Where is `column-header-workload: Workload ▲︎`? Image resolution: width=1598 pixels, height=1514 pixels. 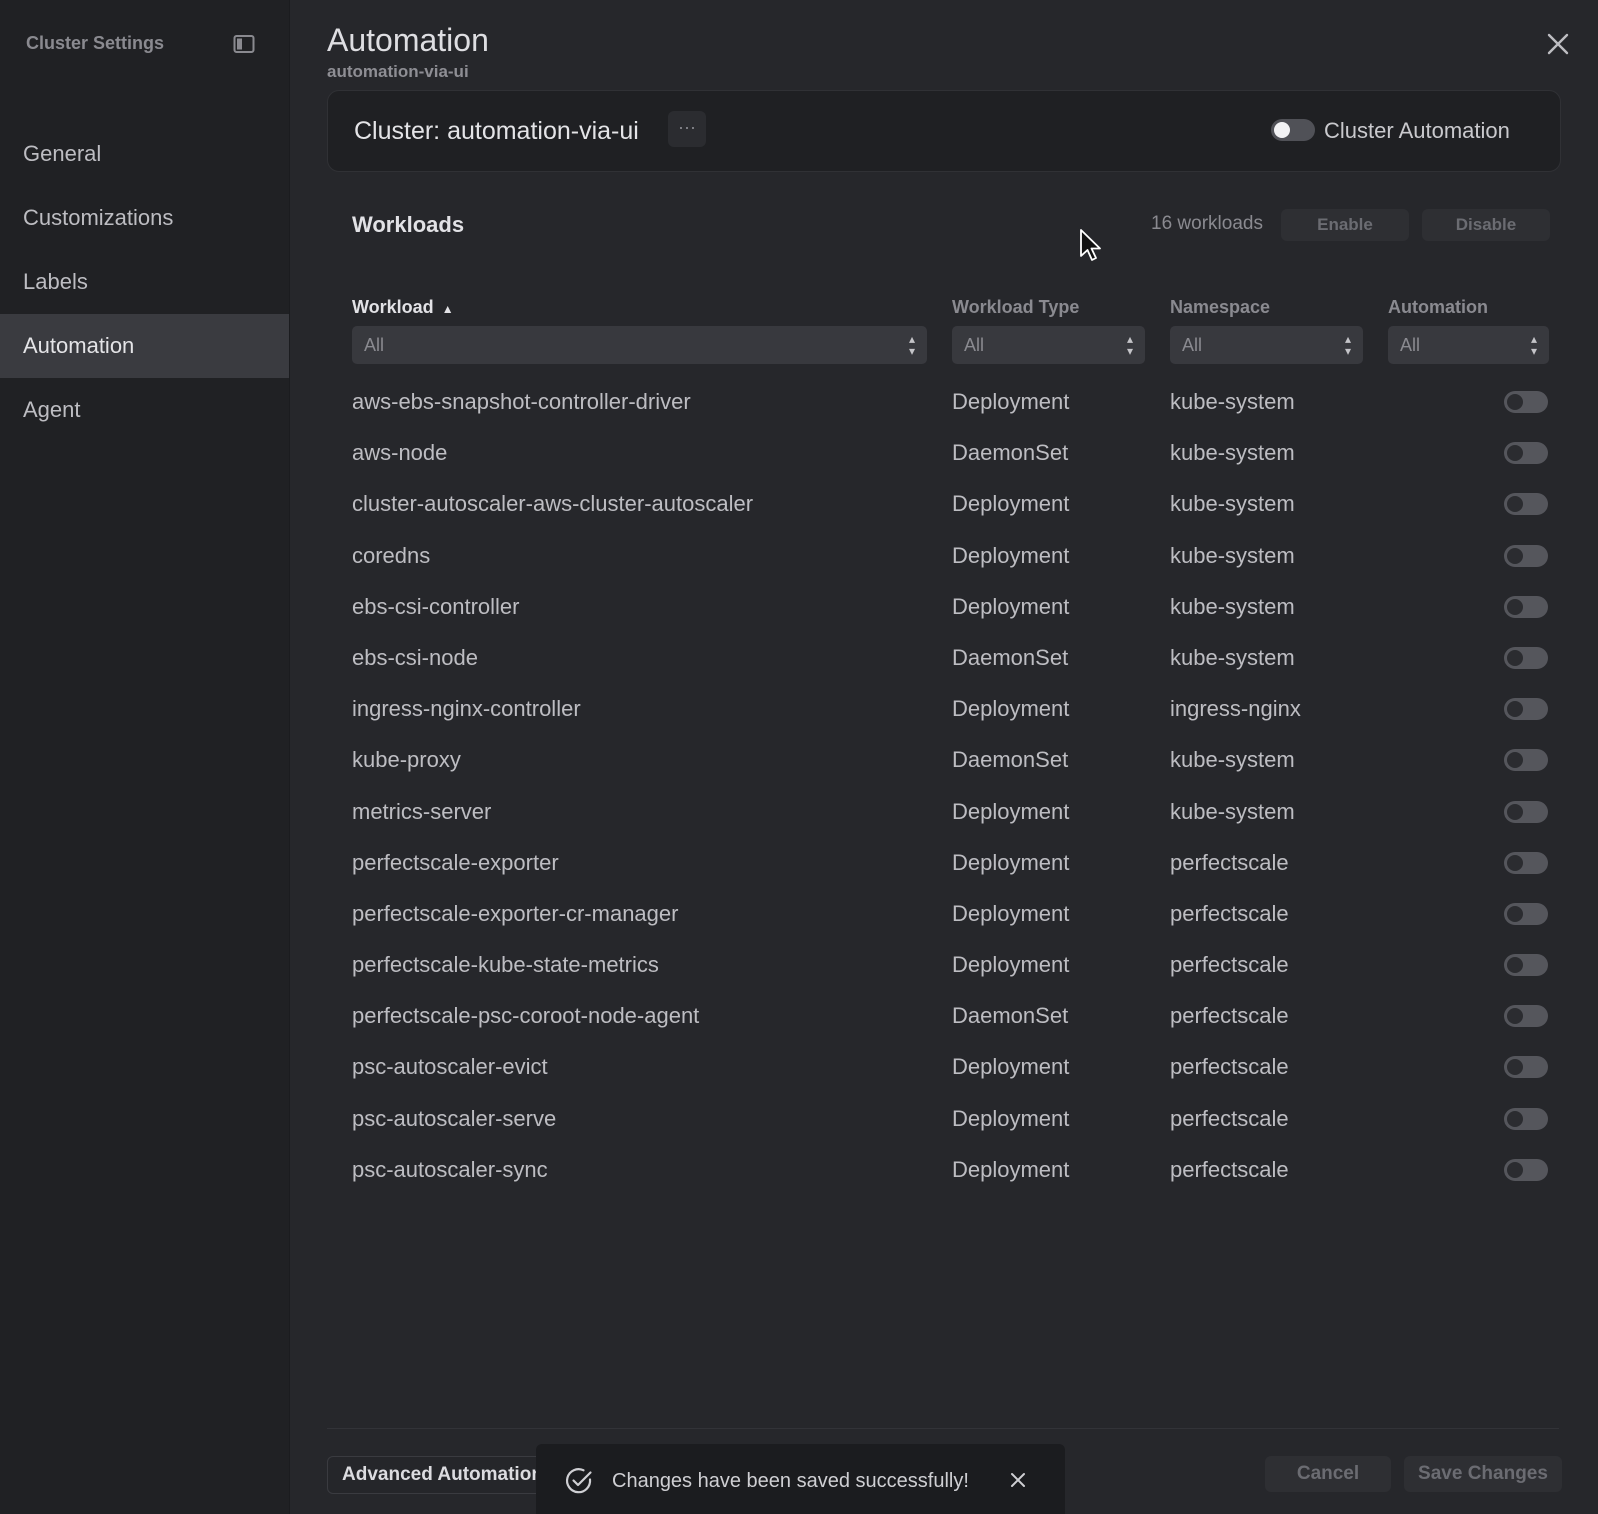 column-header-workload: Workload ▲︎ is located at coordinates (403, 307).